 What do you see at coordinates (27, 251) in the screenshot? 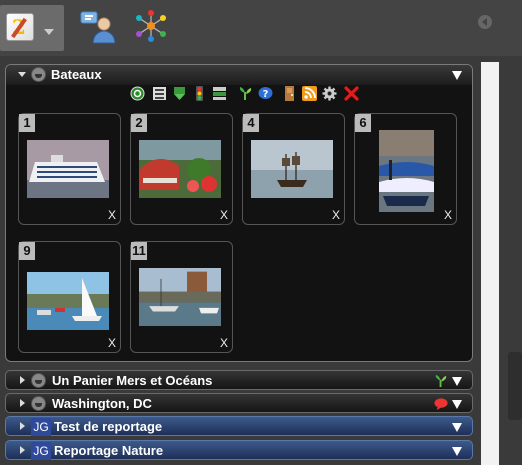
I see `photo-number: 9` at bounding box center [27, 251].